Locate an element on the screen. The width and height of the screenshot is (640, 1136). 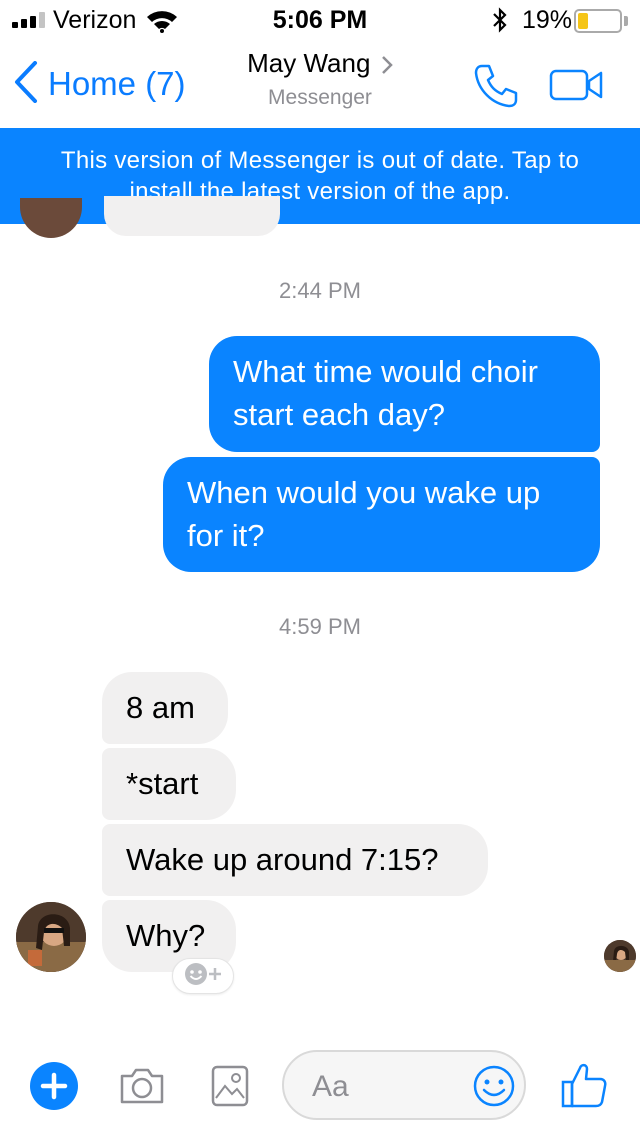
contact-avatar-partial is located at coordinates (51, 218).